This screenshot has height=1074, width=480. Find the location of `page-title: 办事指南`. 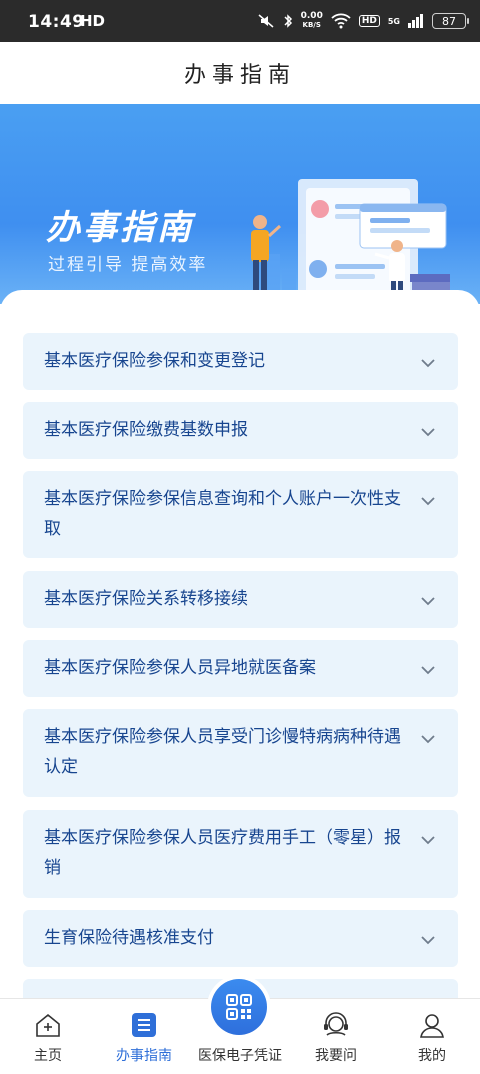

page-title: 办事指南 is located at coordinates (239, 75).